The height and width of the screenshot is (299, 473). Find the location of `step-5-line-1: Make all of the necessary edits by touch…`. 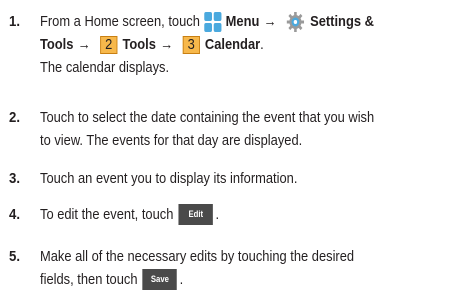

step-5-line-1: Make all of the necessary edits by touch… is located at coordinates (197, 256).